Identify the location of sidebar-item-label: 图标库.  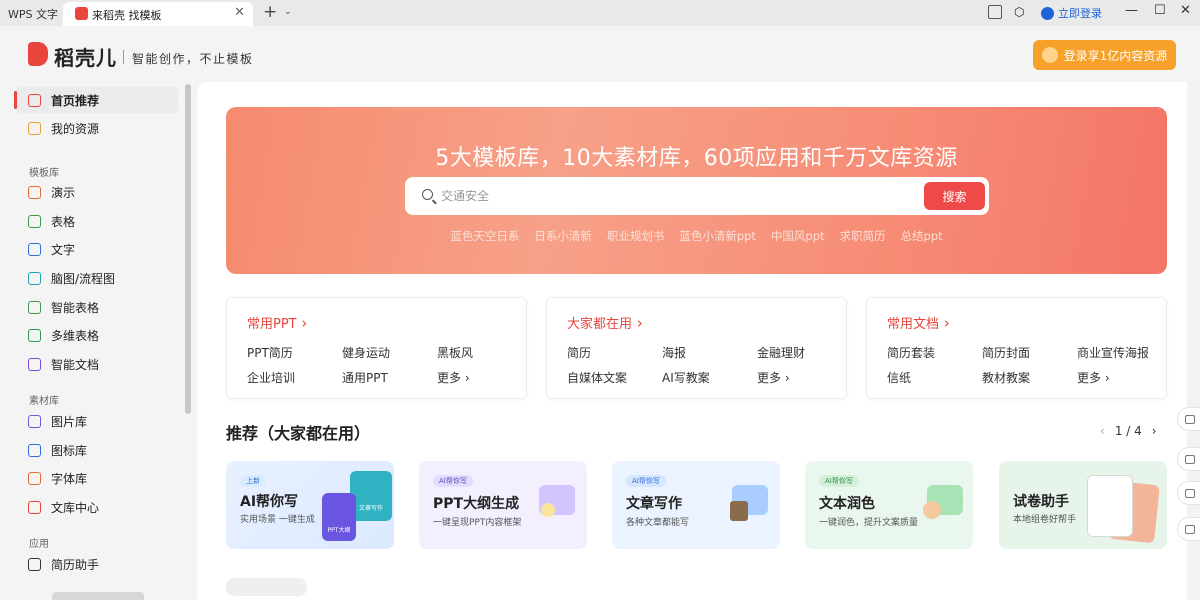
(69, 450).